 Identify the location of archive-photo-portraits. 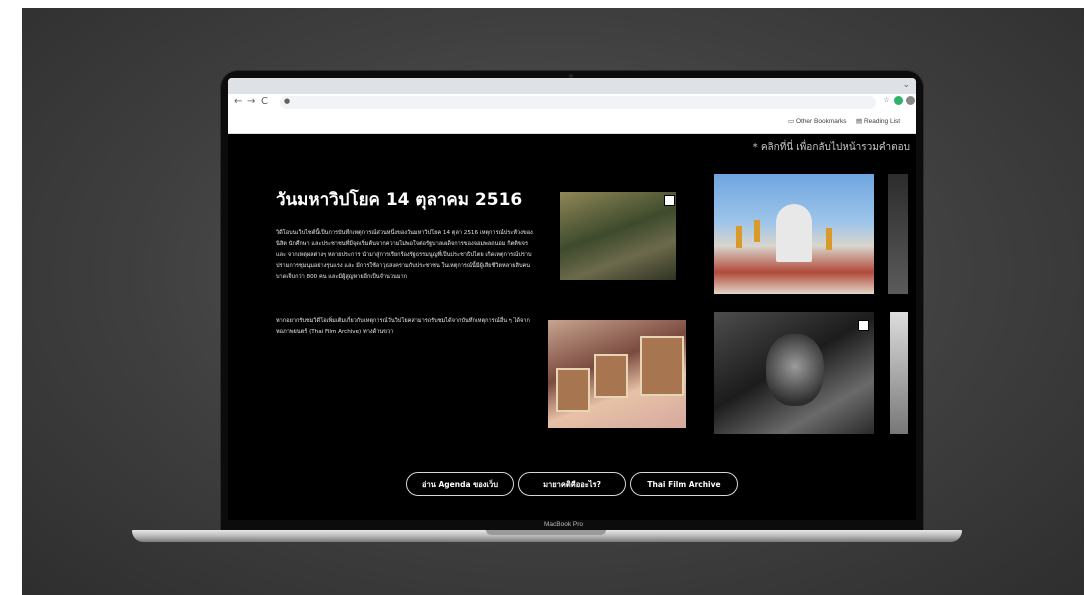
(617, 374).